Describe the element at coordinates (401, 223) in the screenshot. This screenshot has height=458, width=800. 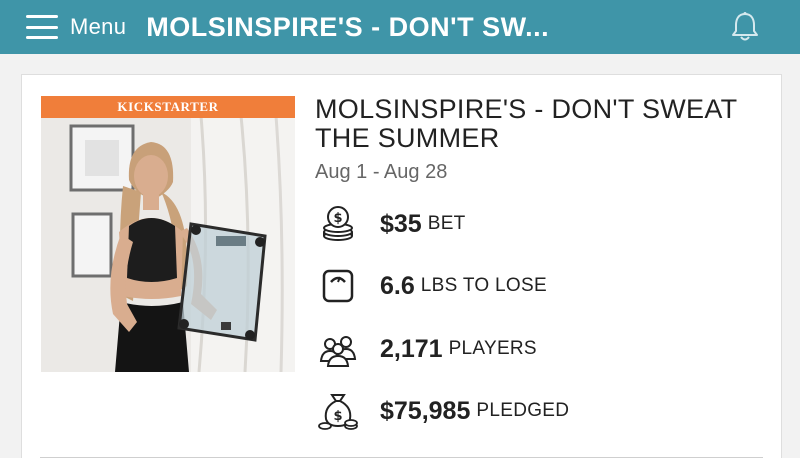
I see `bet-value: $35` at that location.